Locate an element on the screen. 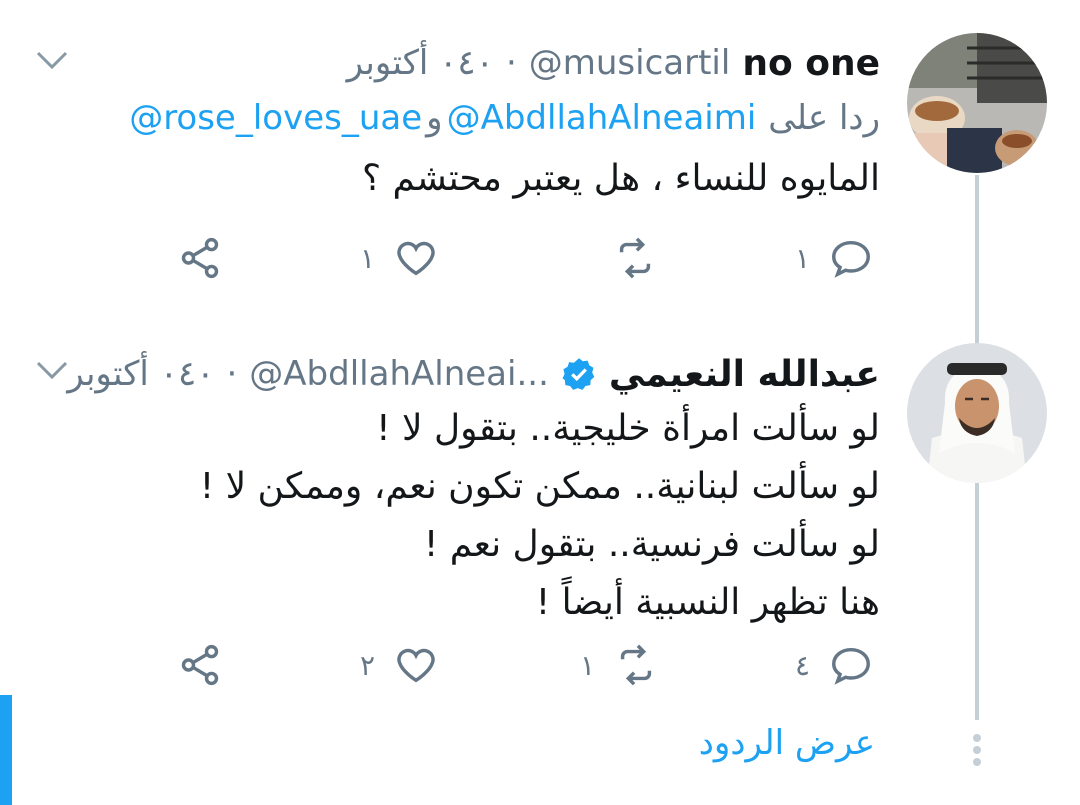 This screenshot has height=805, width=1080. like-button: ٢ is located at coordinates (399, 665).